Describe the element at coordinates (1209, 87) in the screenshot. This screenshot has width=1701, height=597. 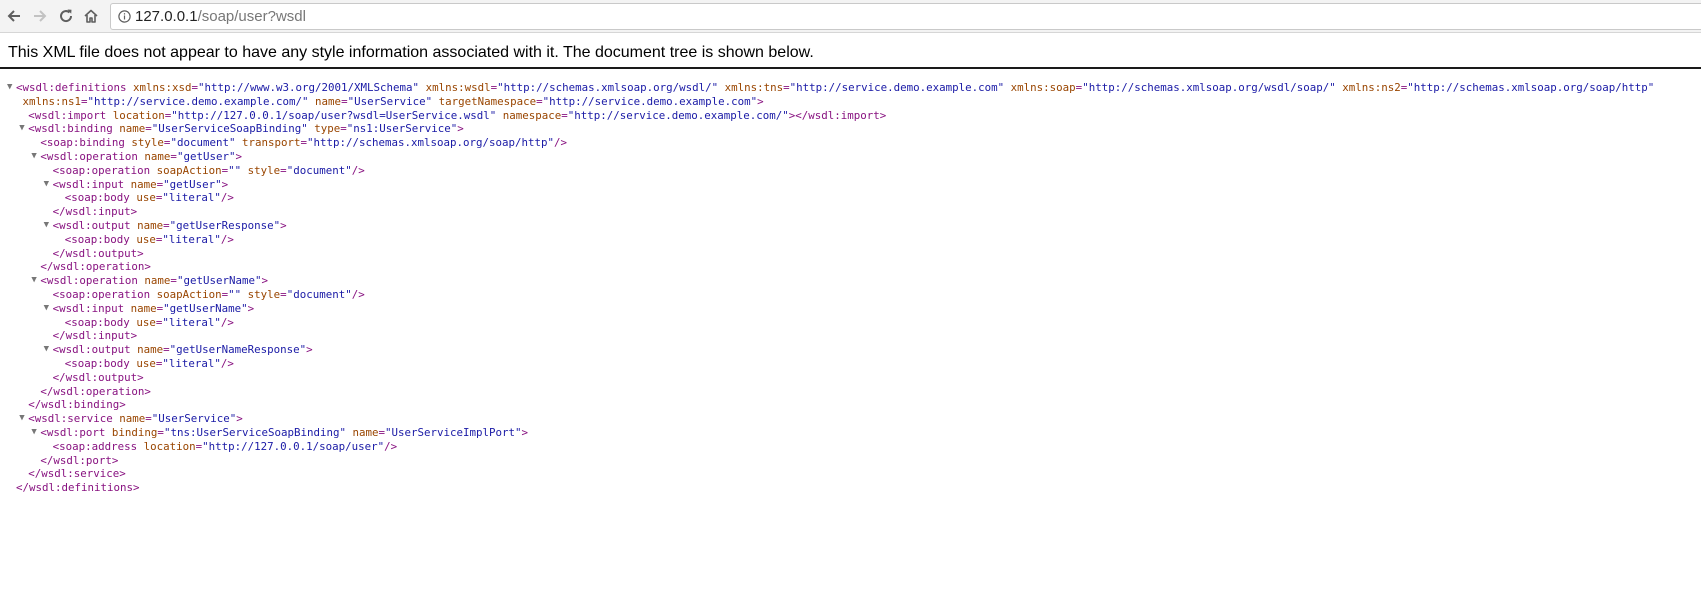
I see `xml-attribute-value: "http://schemas.xmlsoap.org/wsdl/soap/"` at that location.